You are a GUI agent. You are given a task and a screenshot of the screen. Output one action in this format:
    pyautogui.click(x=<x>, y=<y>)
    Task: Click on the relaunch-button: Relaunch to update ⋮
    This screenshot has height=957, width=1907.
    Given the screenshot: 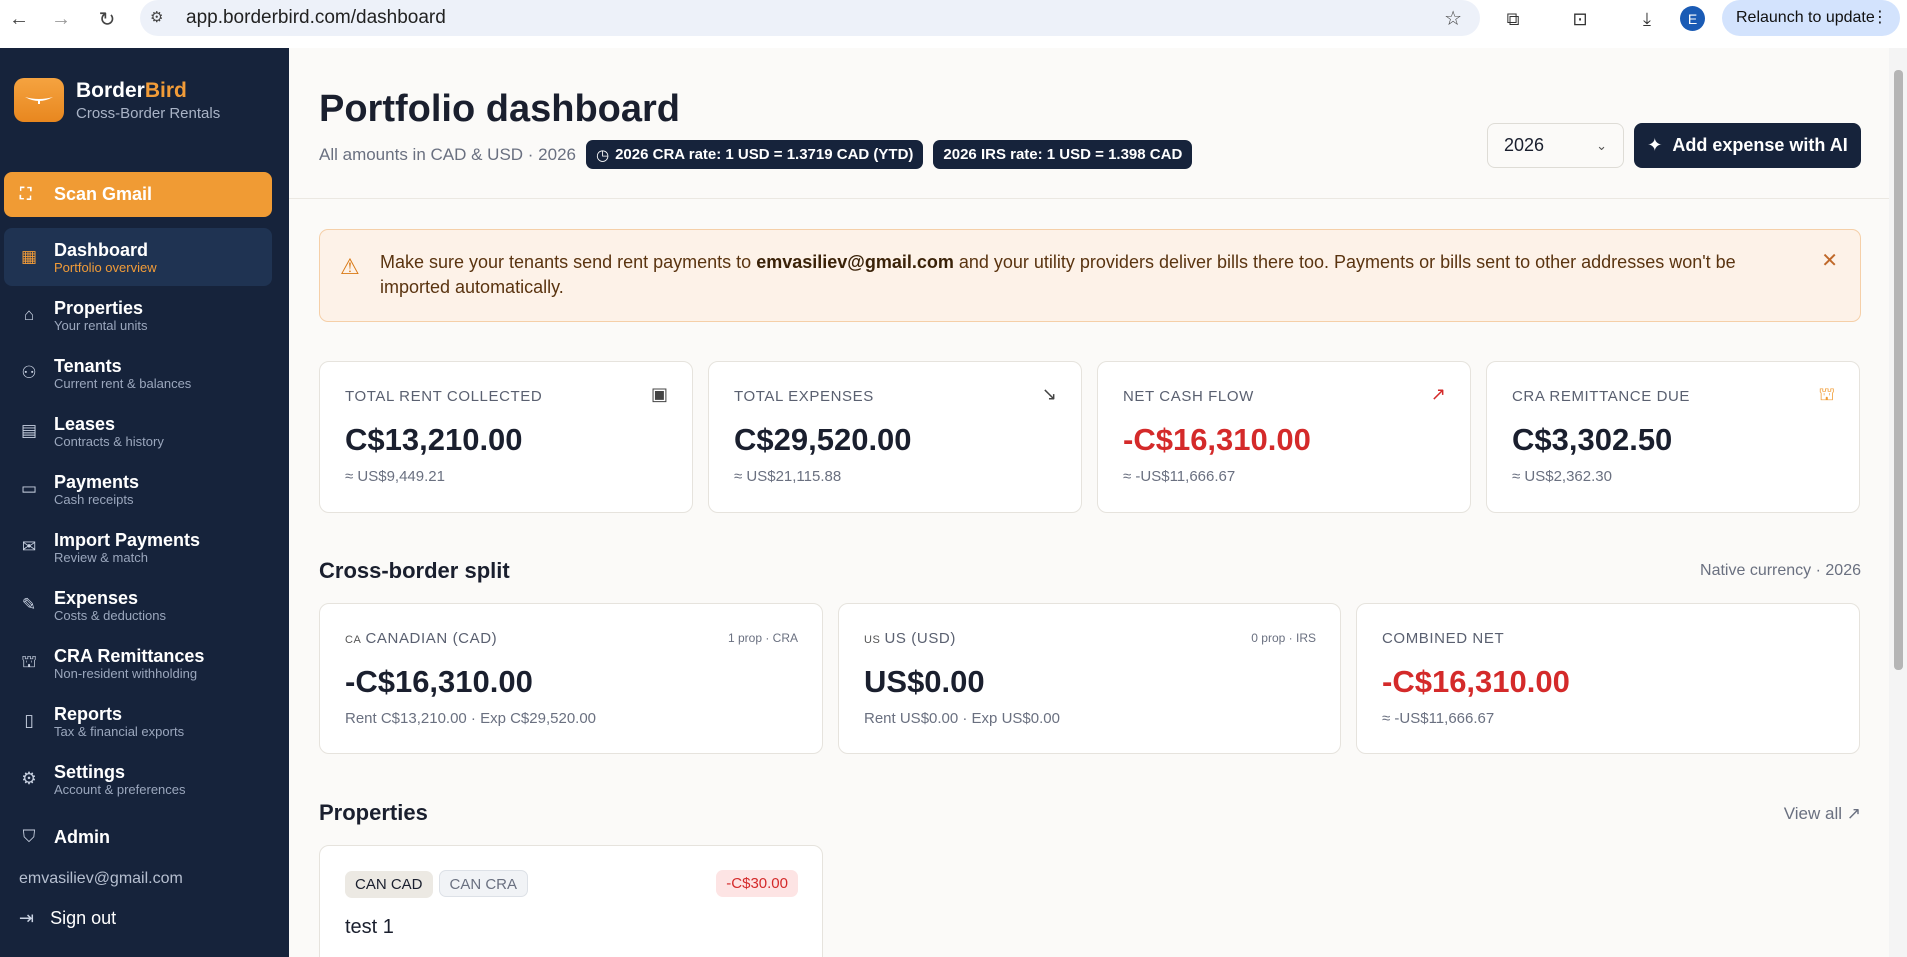 What is the action you would take?
    pyautogui.click(x=1811, y=18)
    